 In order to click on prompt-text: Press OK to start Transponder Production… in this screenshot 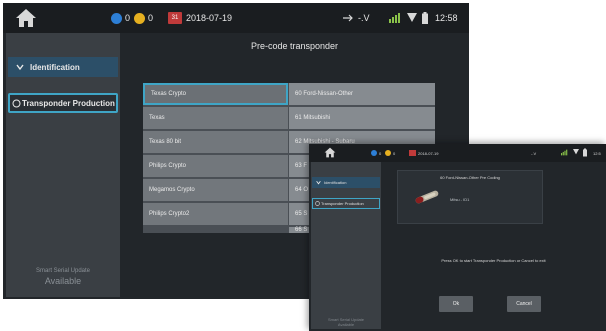, I will do `click(493, 260)`.